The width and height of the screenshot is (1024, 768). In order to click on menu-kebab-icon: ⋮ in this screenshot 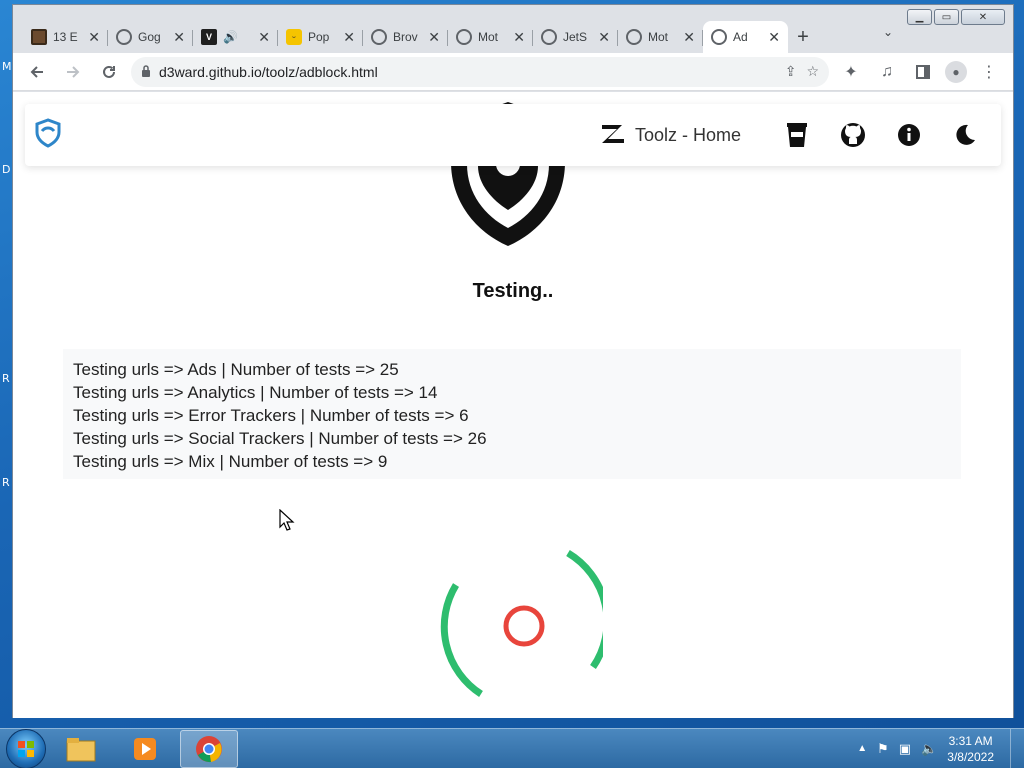, I will do `click(989, 72)`.